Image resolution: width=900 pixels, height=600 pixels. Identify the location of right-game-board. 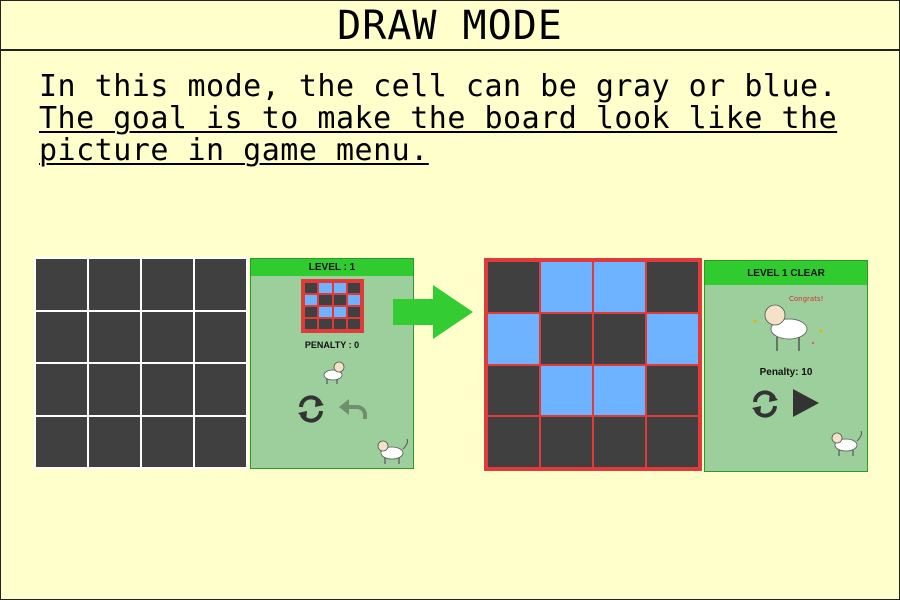
(593, 364).